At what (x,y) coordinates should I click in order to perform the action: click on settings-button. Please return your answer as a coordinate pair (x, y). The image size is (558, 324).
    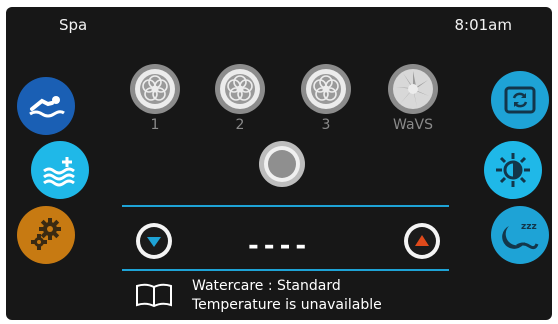
    Looking at the image, I should click on (46, 235).